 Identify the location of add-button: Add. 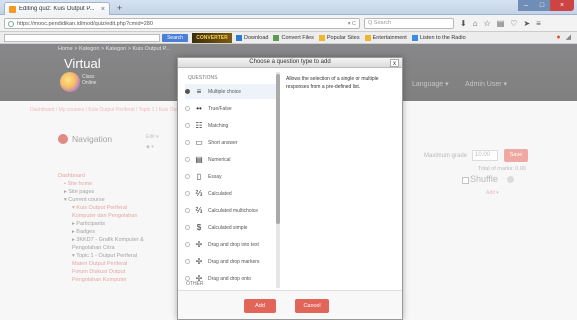
(260, 306).